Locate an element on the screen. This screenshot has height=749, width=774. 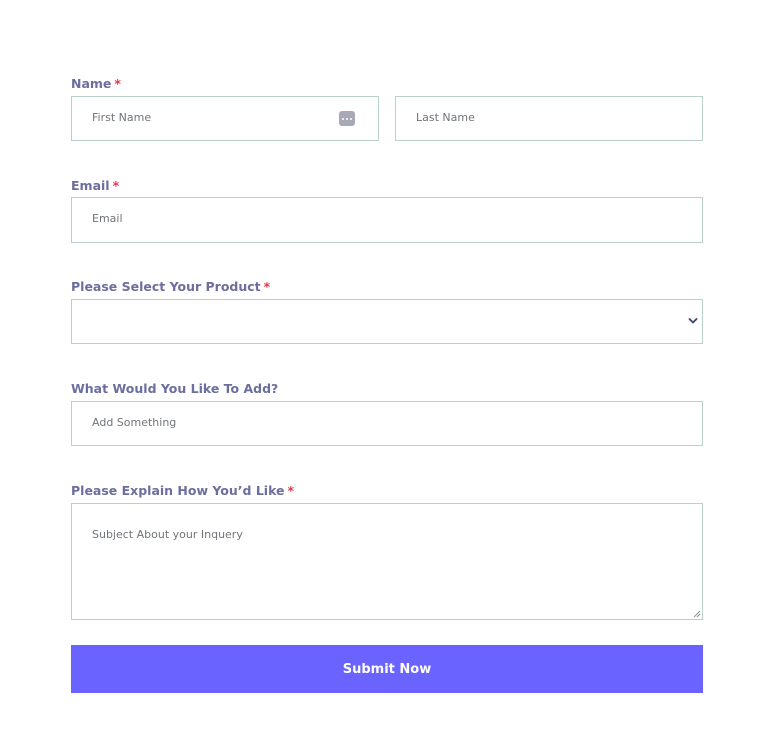
chevron-down-icon is located at coordinates (693, 321).